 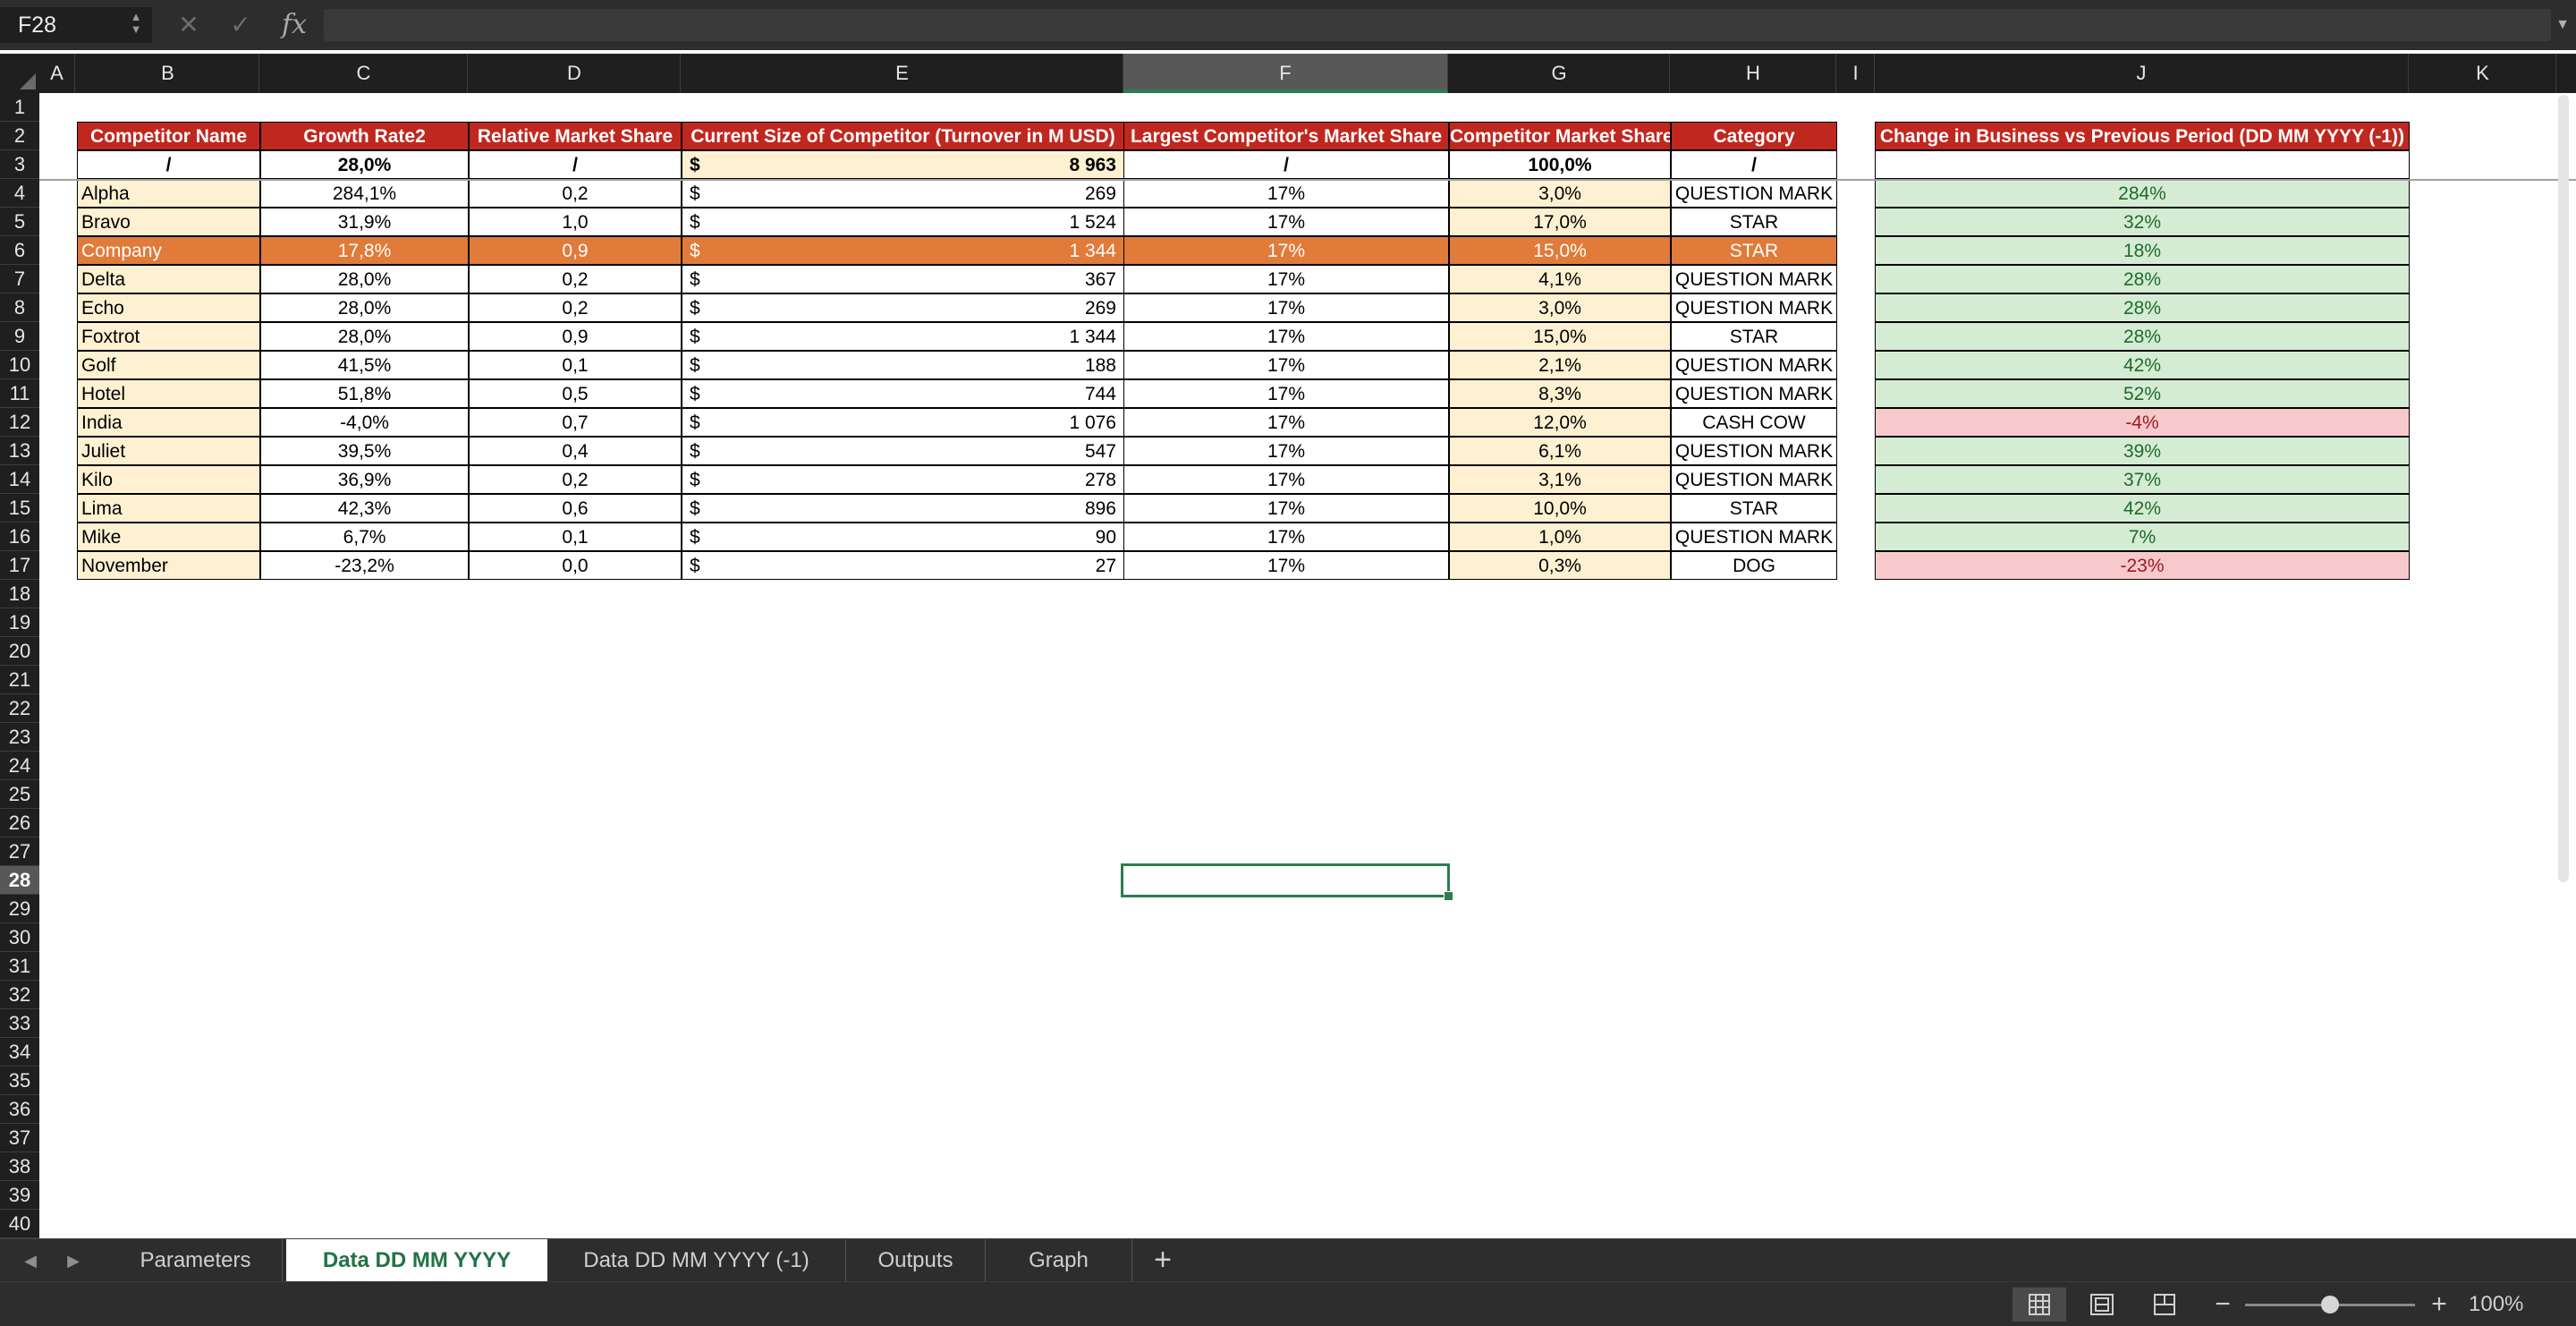 What do you see at coordinates (19, 823) in the screenshot?
I see `row-header-26: 26` at bounding box center [19, 823].